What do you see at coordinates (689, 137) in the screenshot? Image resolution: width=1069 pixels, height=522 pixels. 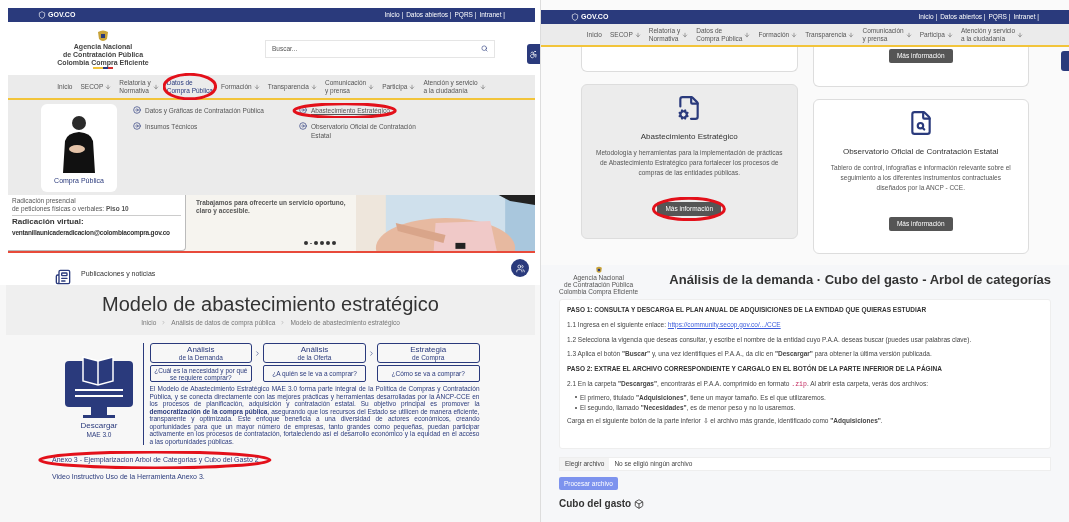 I see `card-title: Abastecimiento Estratégico` at bounding box center [689, 137].